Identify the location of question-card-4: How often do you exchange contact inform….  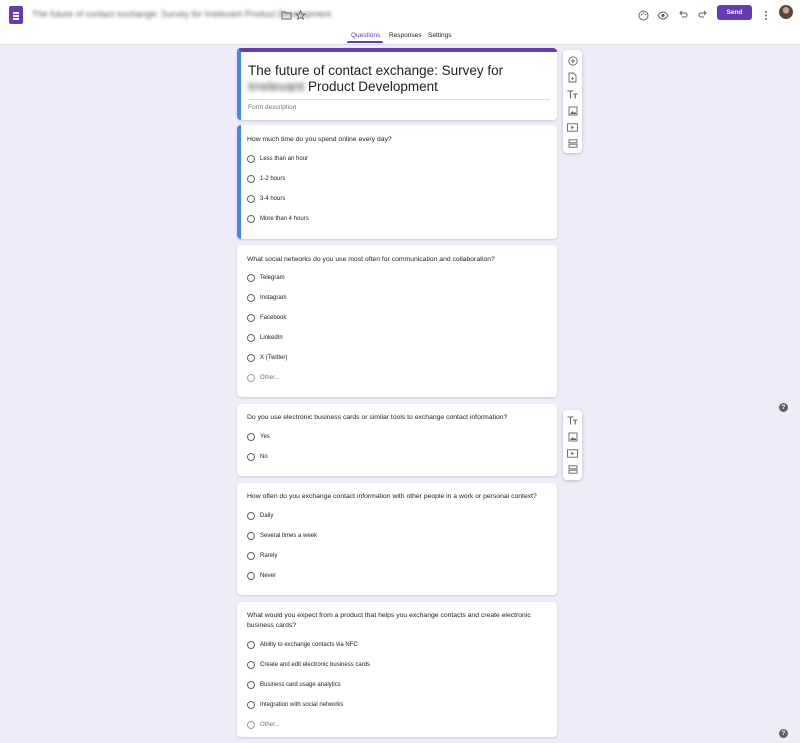
(397, 539).